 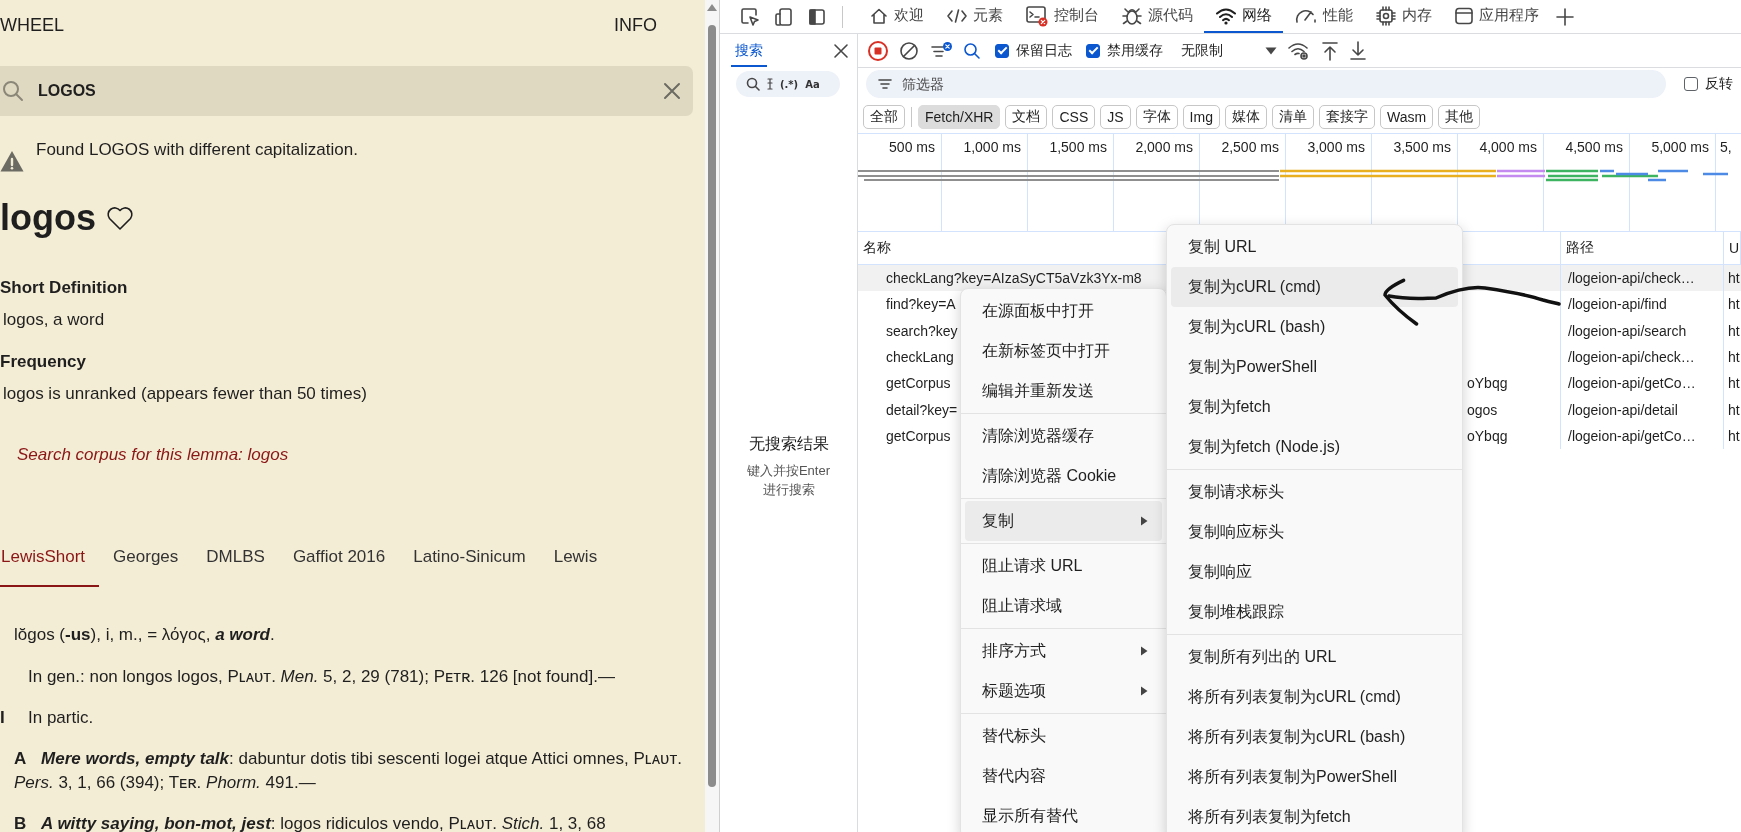 What do you see at coordinates (1063, 311) in the screenshot?
I see `menu-item: 在源面板中打开` at bounding box center [1063, 311].